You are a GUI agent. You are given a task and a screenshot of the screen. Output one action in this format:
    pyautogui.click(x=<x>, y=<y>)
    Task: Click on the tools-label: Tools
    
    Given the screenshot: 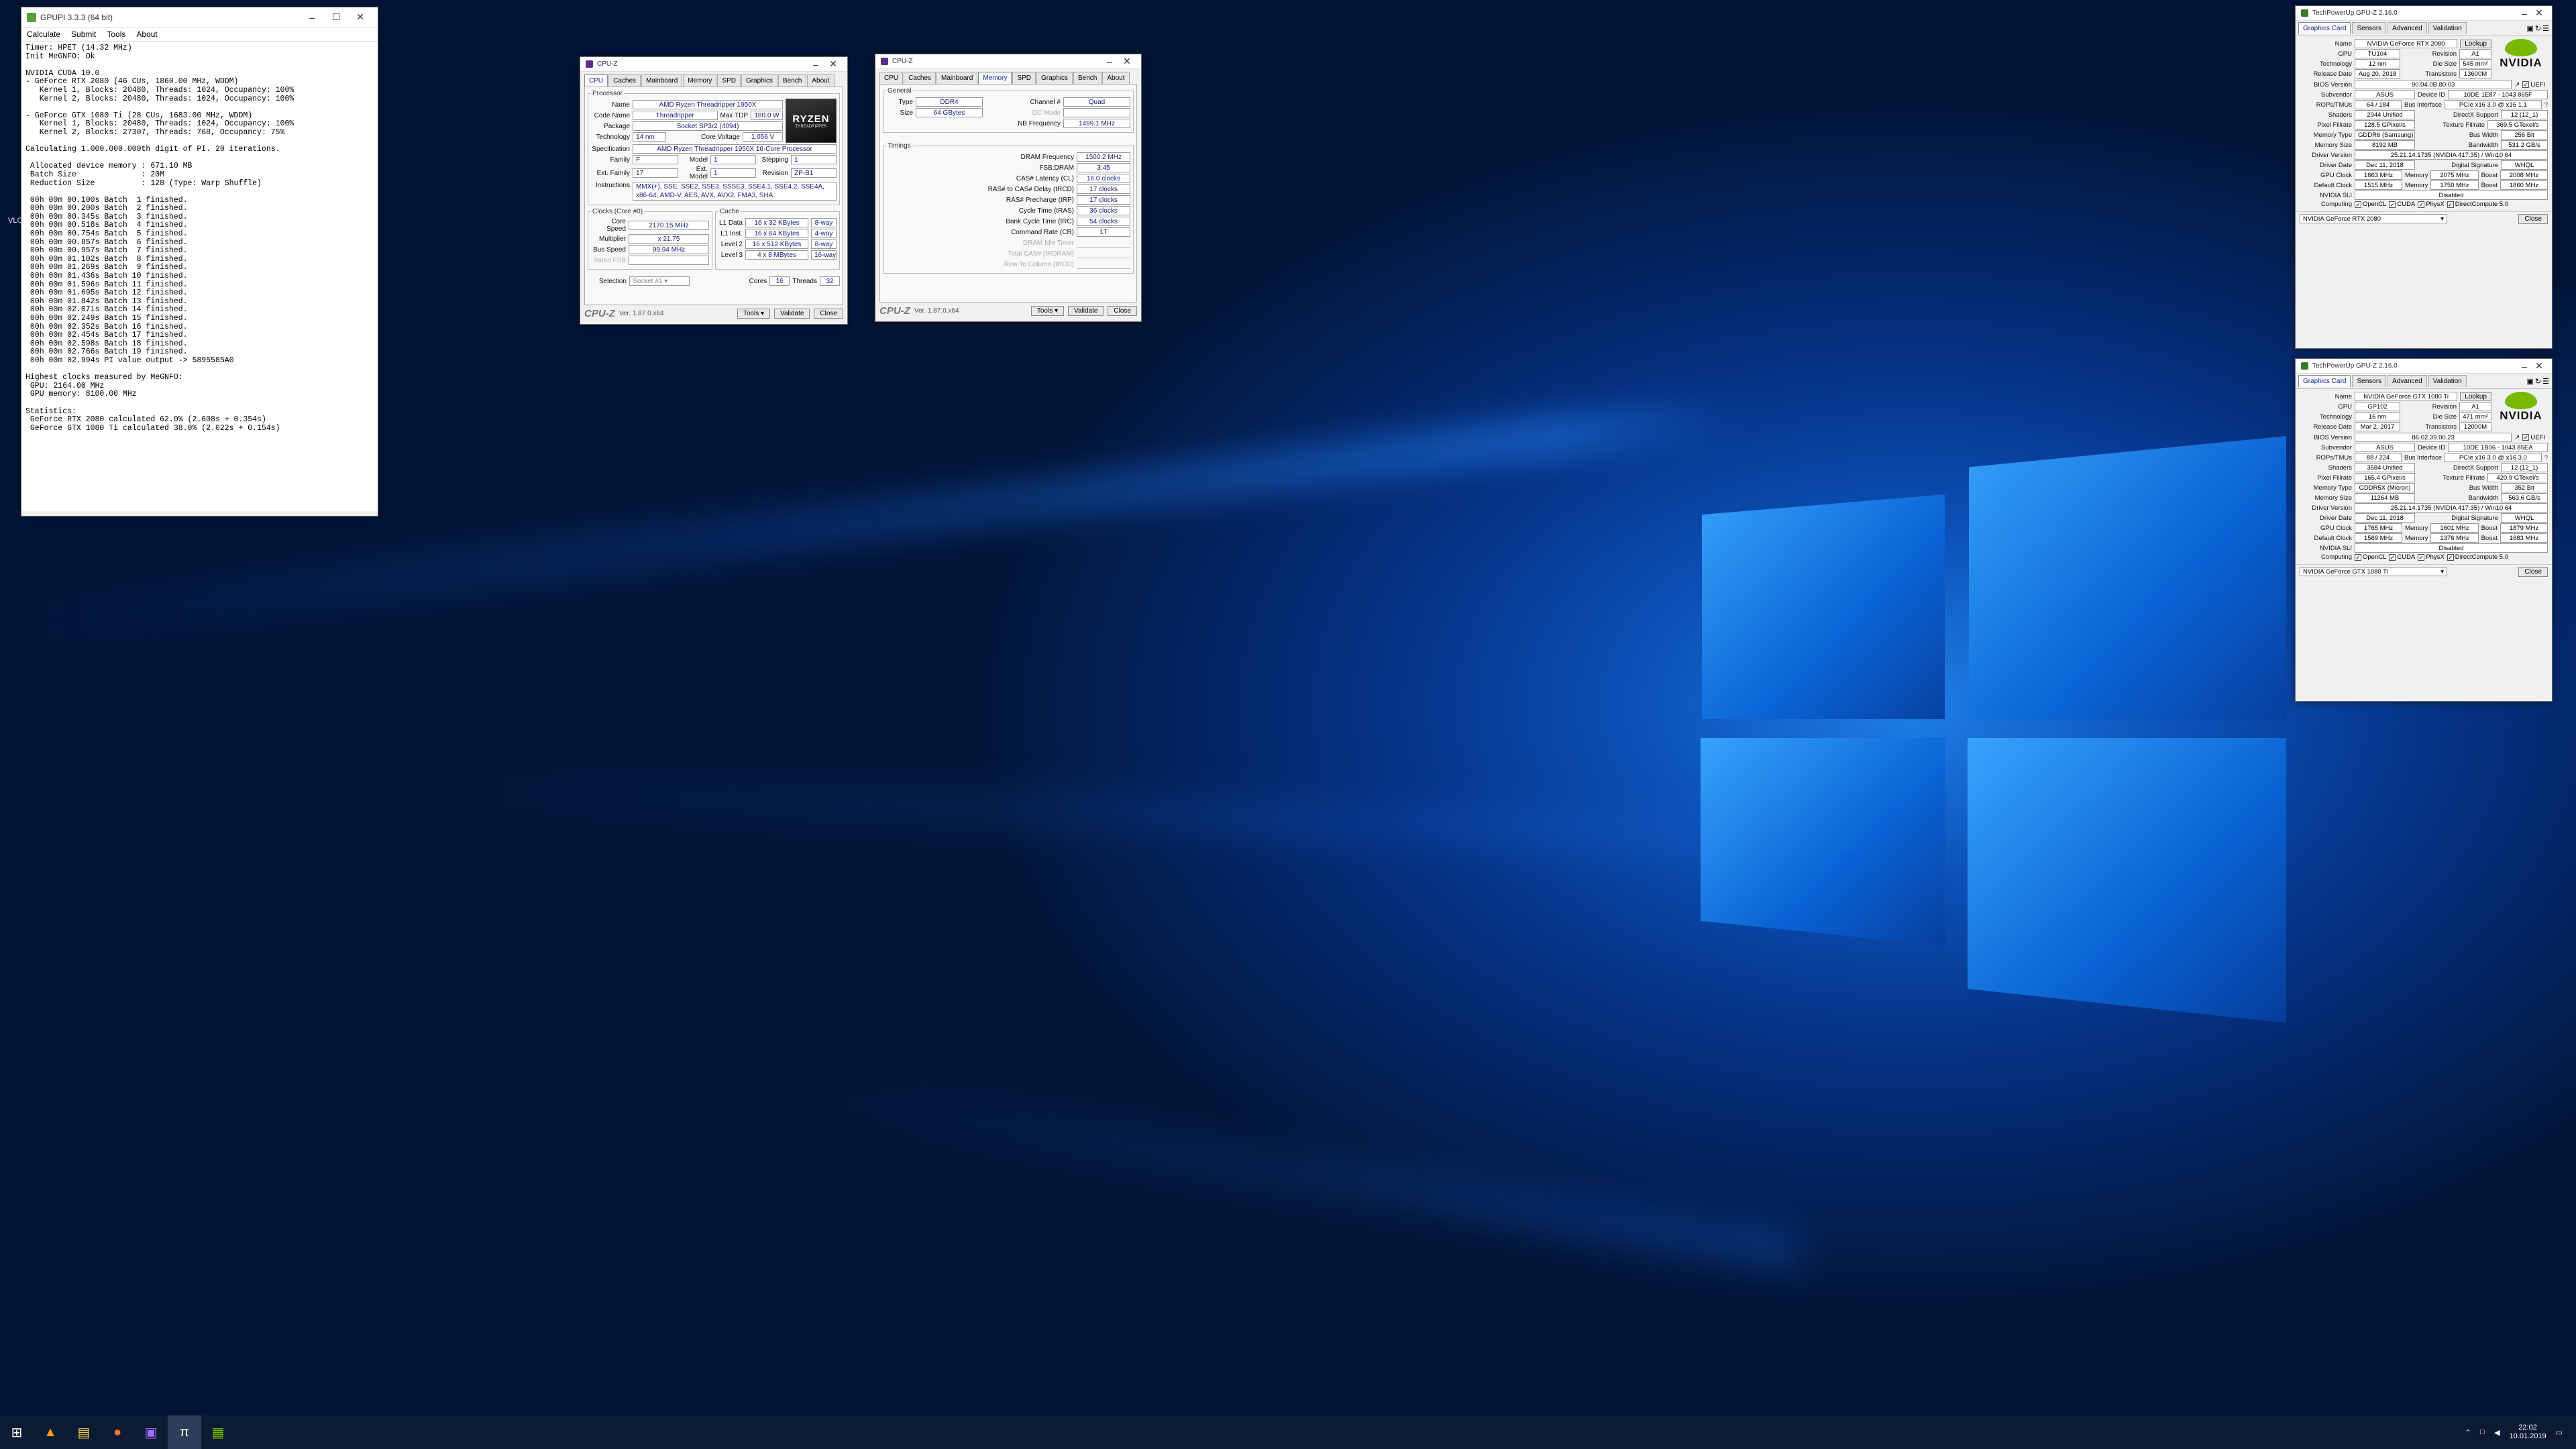 What is the action you would take?
    pyautogui.click(x=1044, y=311)
    